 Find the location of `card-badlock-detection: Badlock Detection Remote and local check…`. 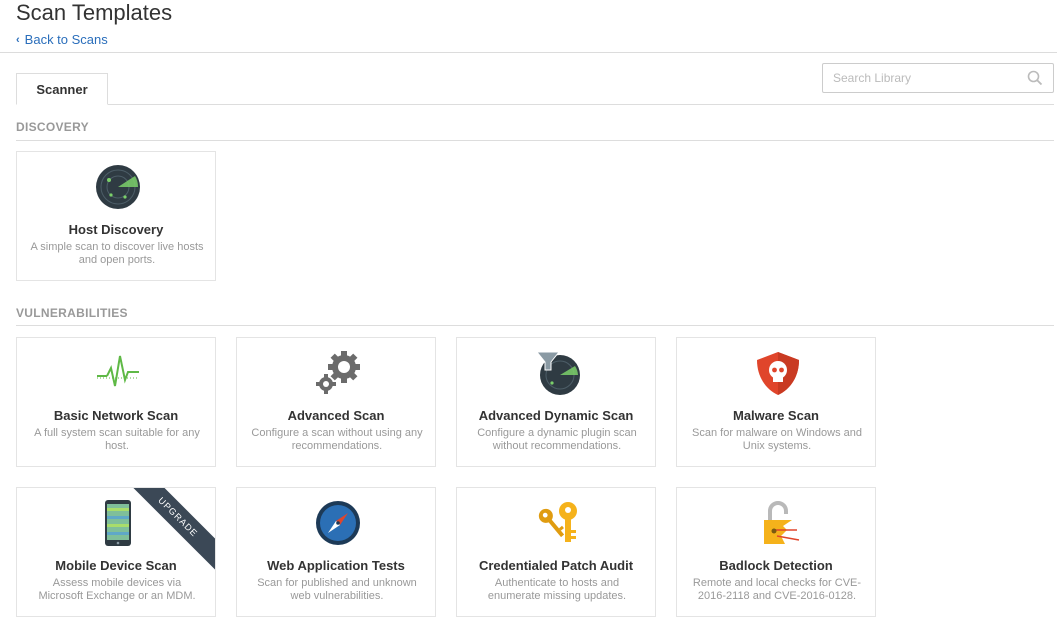

card-badlock-detection: Badlock Detection Remote and local check… is located at coordinates (776, 552).